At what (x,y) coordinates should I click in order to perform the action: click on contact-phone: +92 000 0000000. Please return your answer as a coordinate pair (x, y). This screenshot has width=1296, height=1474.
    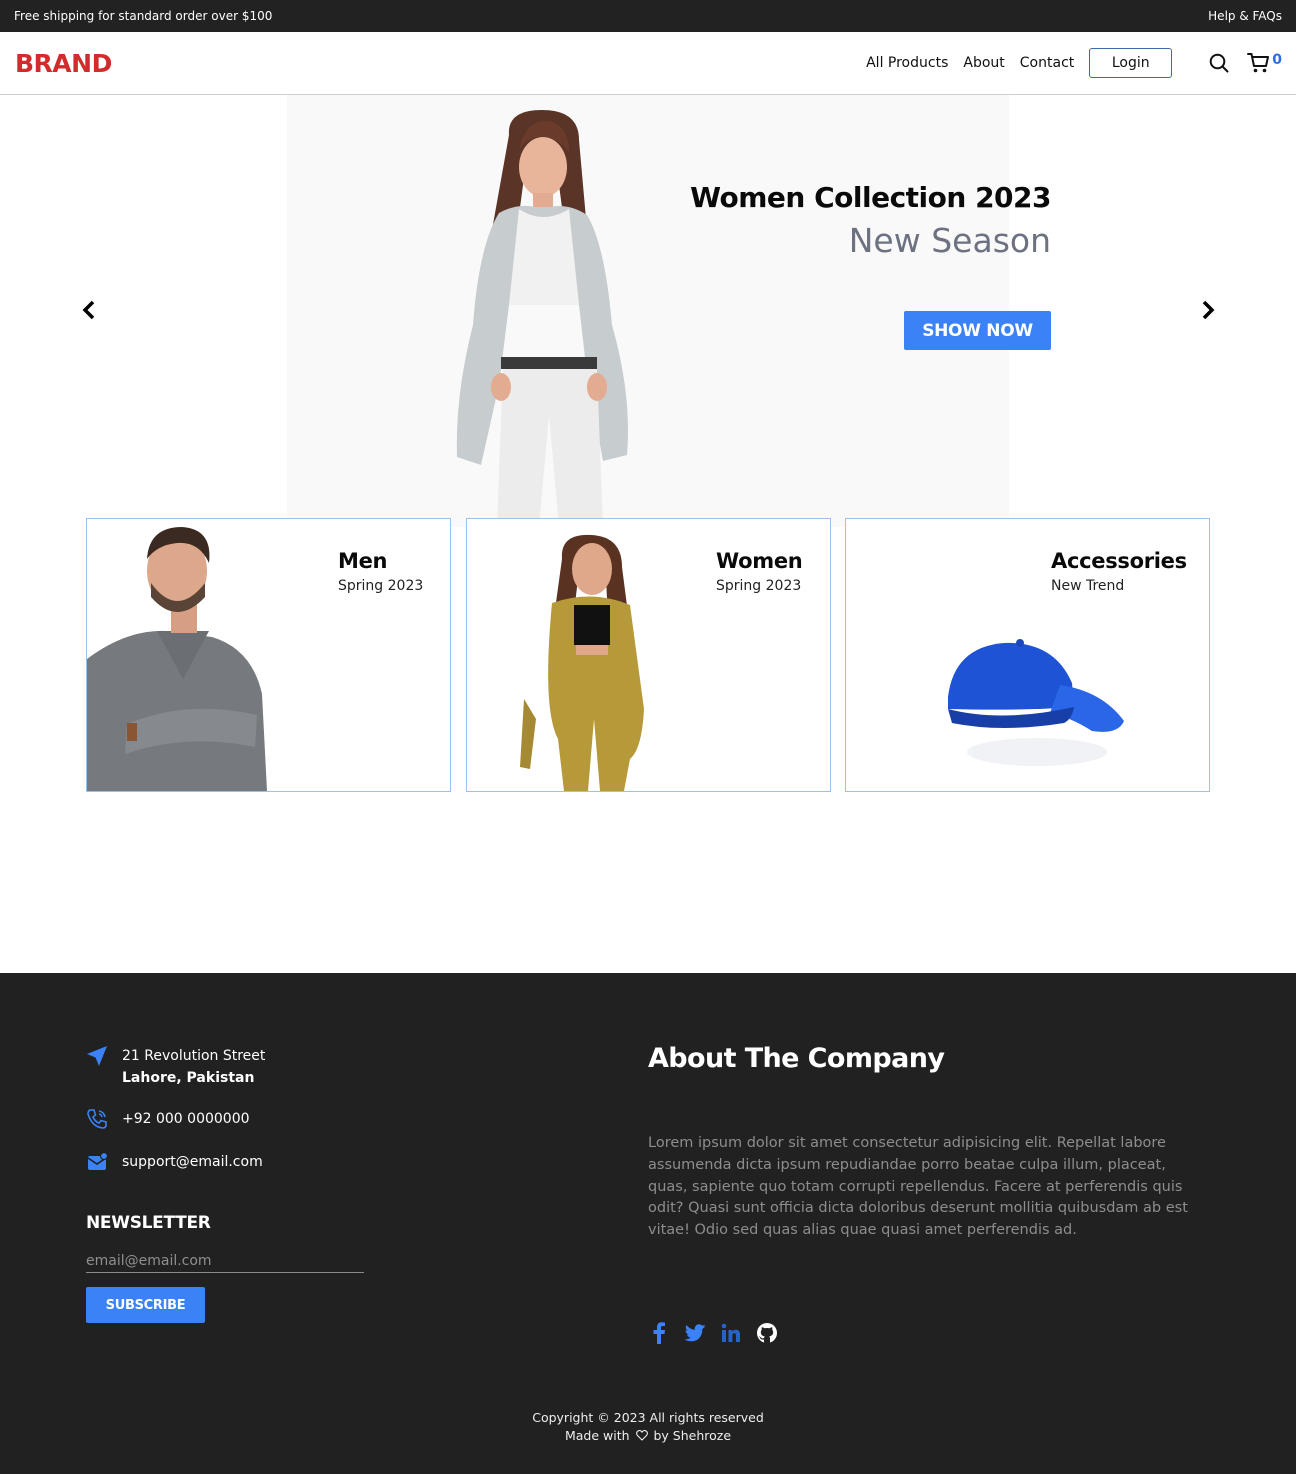
    Looking at the image, I should click on (168, 1119).